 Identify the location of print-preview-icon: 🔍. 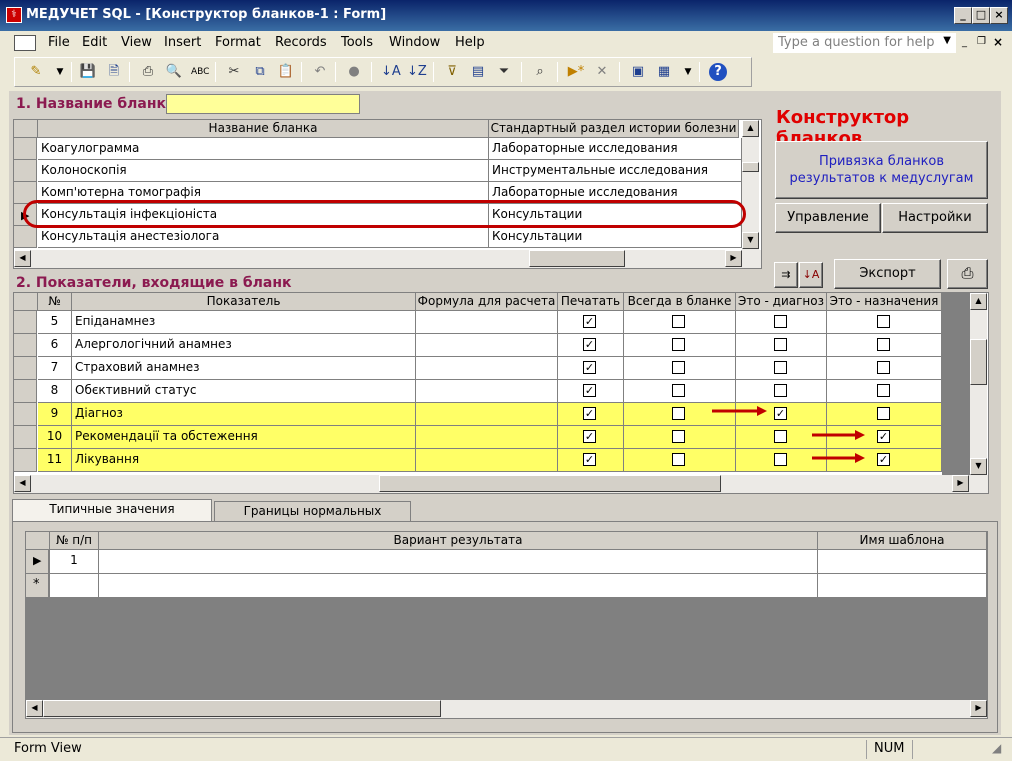
(174, 72).